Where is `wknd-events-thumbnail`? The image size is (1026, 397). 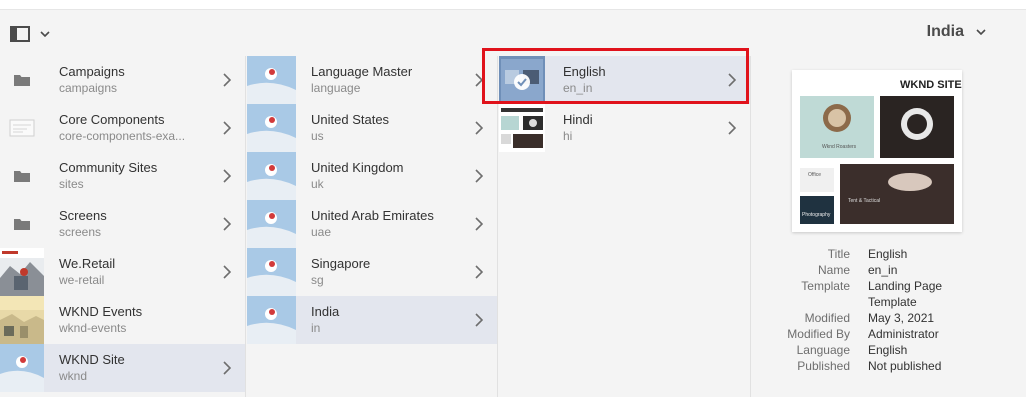 wknd-events-thumbnail is located at coordinates (22, 320).